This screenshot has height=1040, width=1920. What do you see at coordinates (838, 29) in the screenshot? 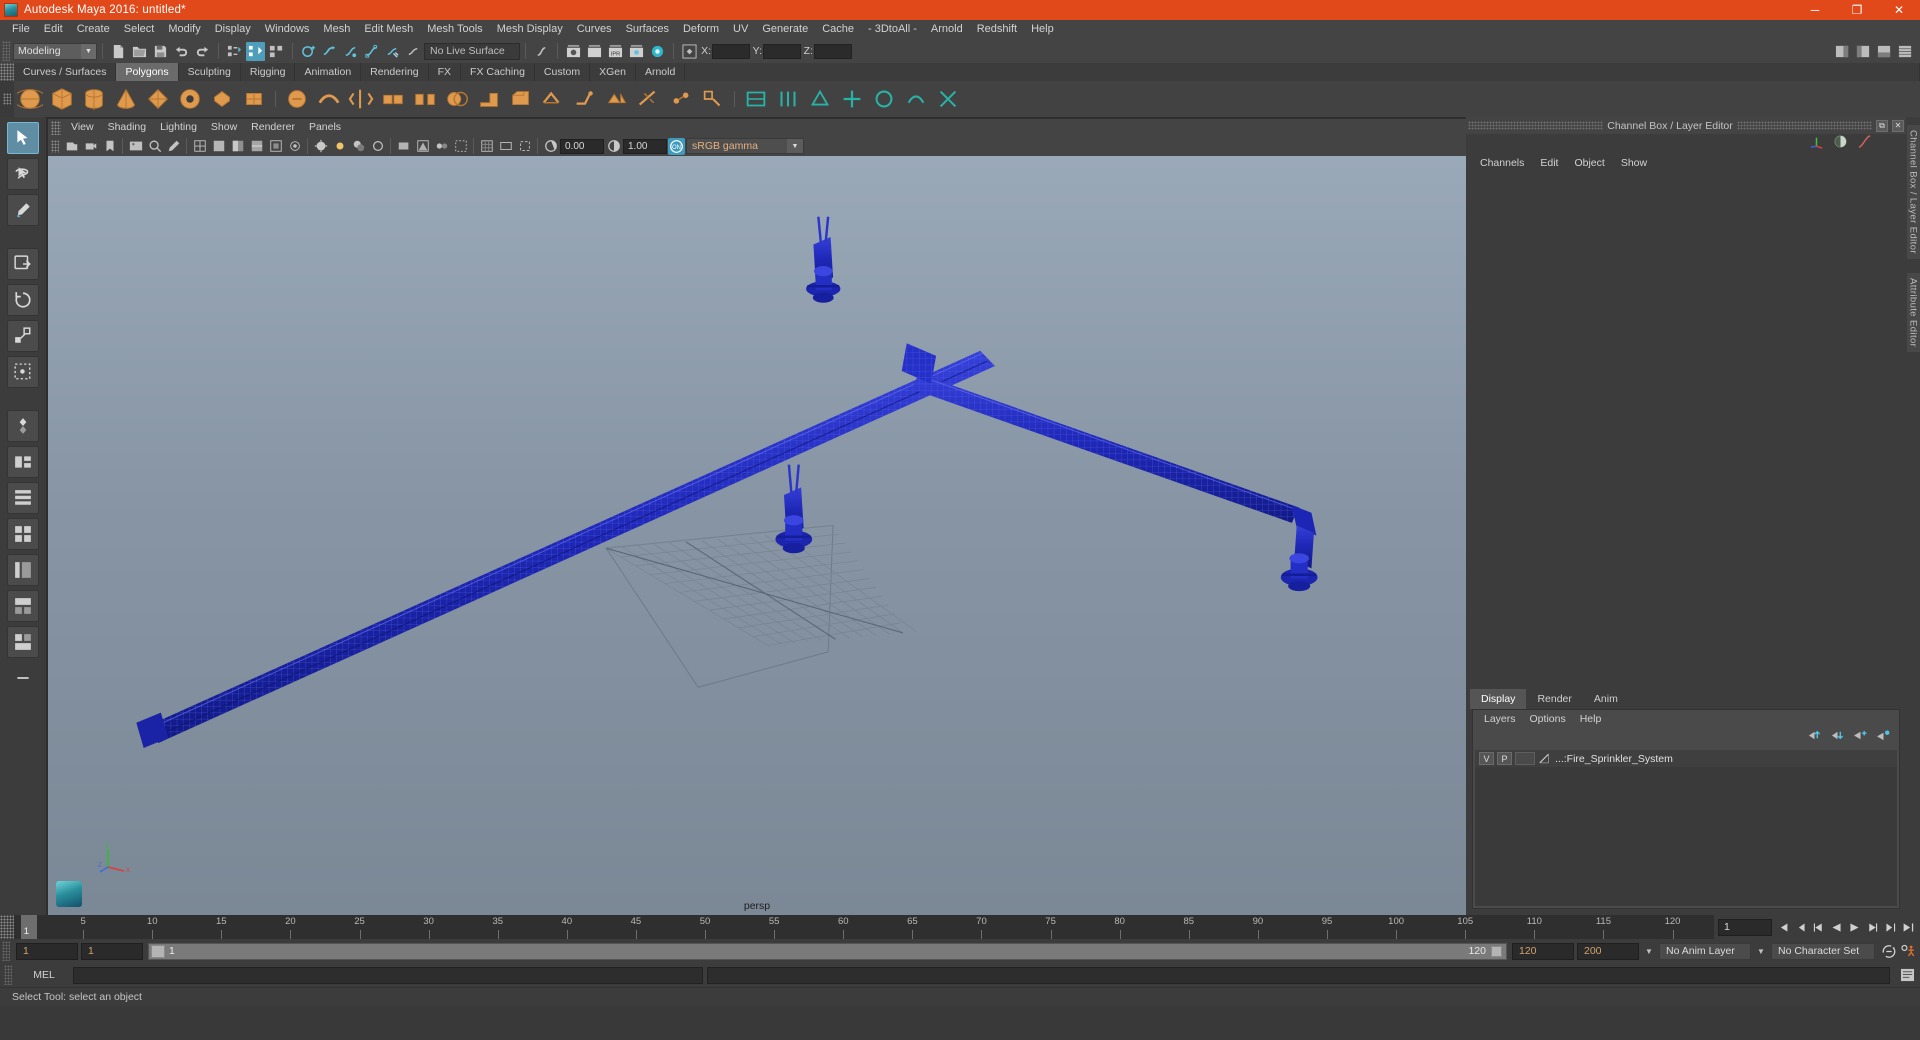
I see `menu-item-cache: Cache` at bounding box center [838, 29].